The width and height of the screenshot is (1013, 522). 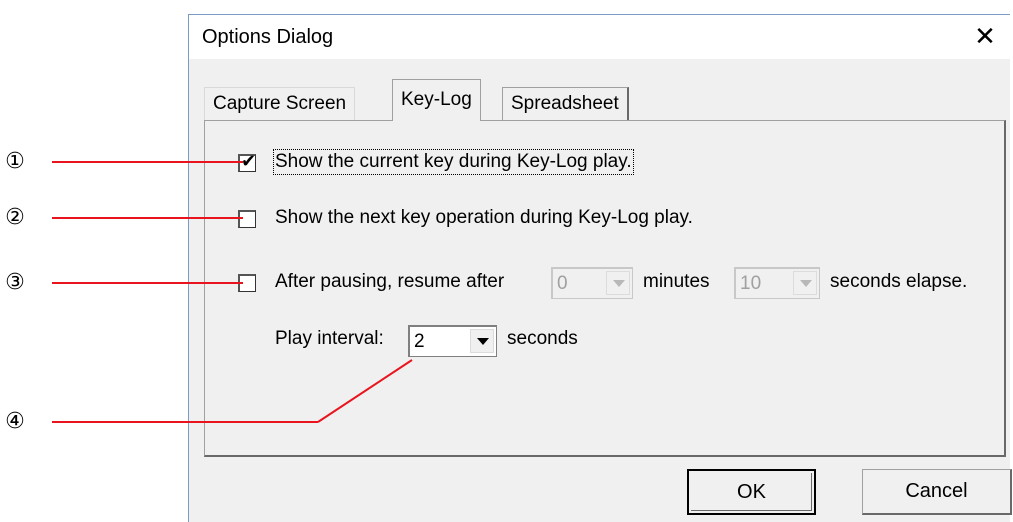 I want to click on close-icon: ✕, so click(x=985, y=37).